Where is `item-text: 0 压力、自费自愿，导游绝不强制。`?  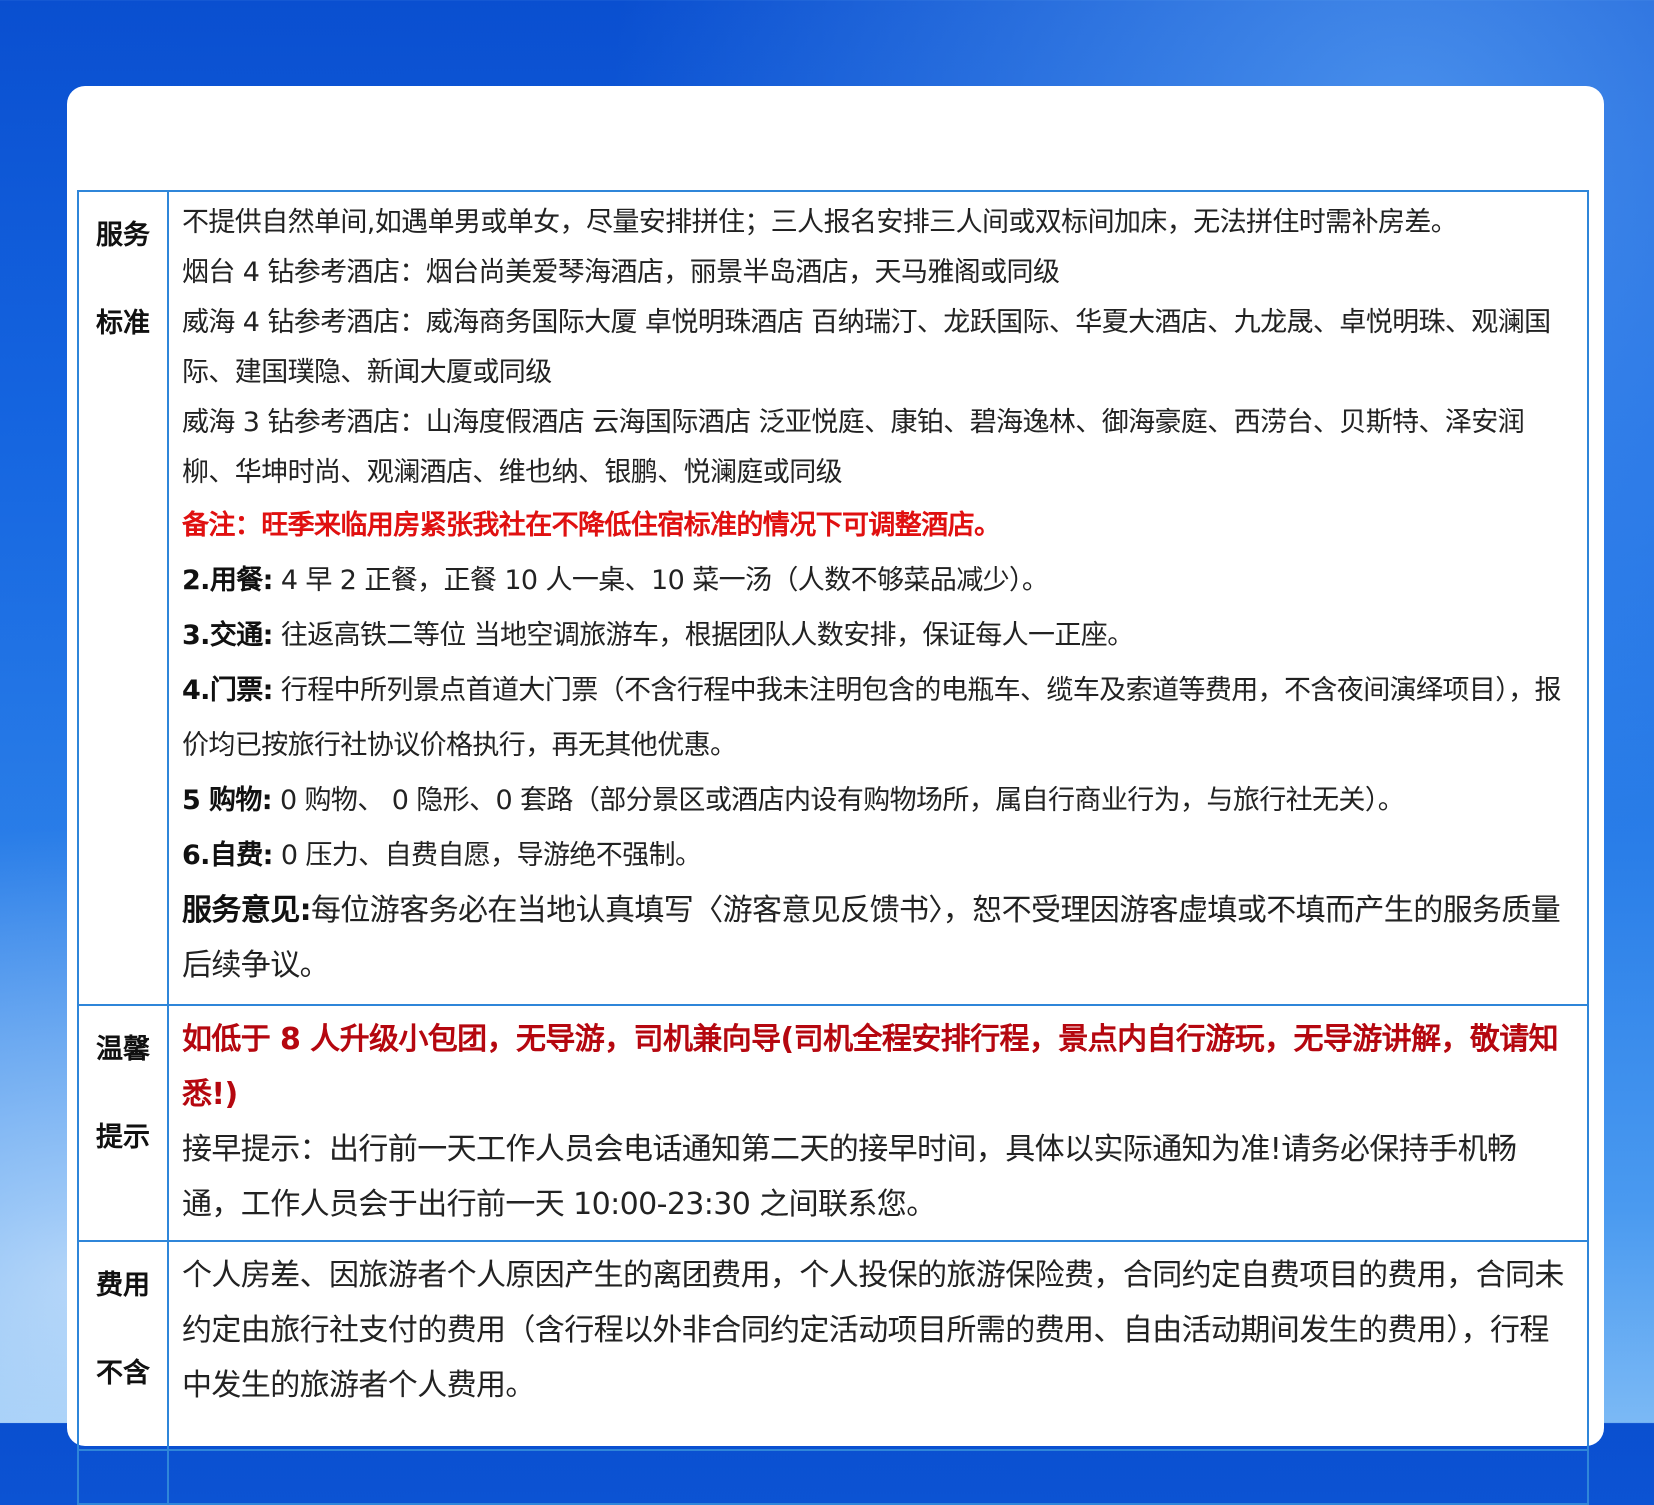
item-text: 0 压力、自费自愿，导游绝不强制。 is located at coordinates (487, 855).